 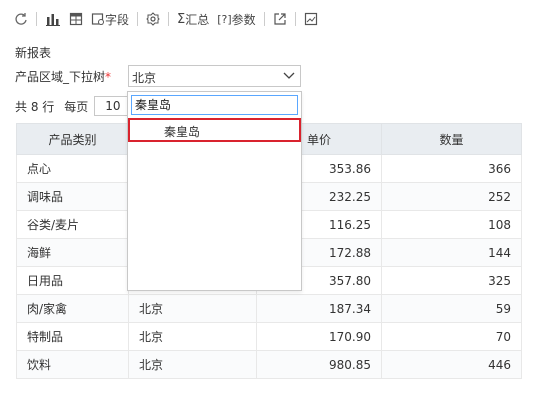 I want to click on cell-qty: 252, so click(x=451, y=196).